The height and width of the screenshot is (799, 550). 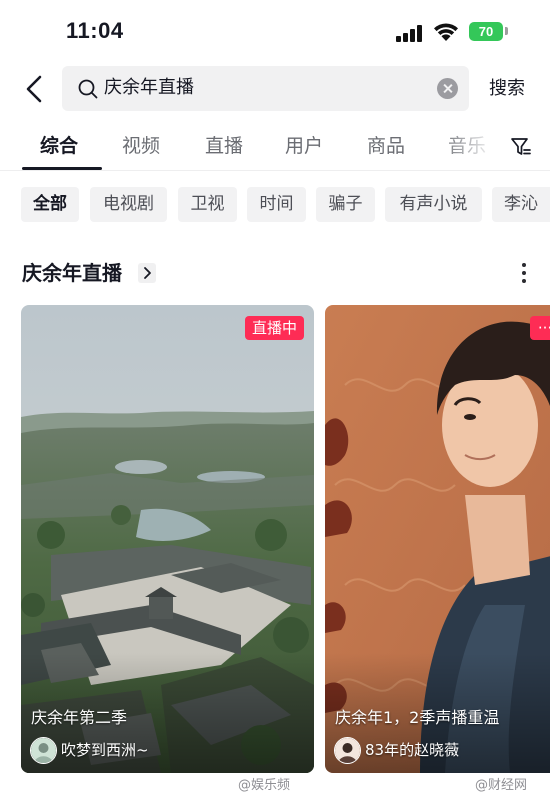 I want to click on chip-time: 时间, so click(x=276, y=204).